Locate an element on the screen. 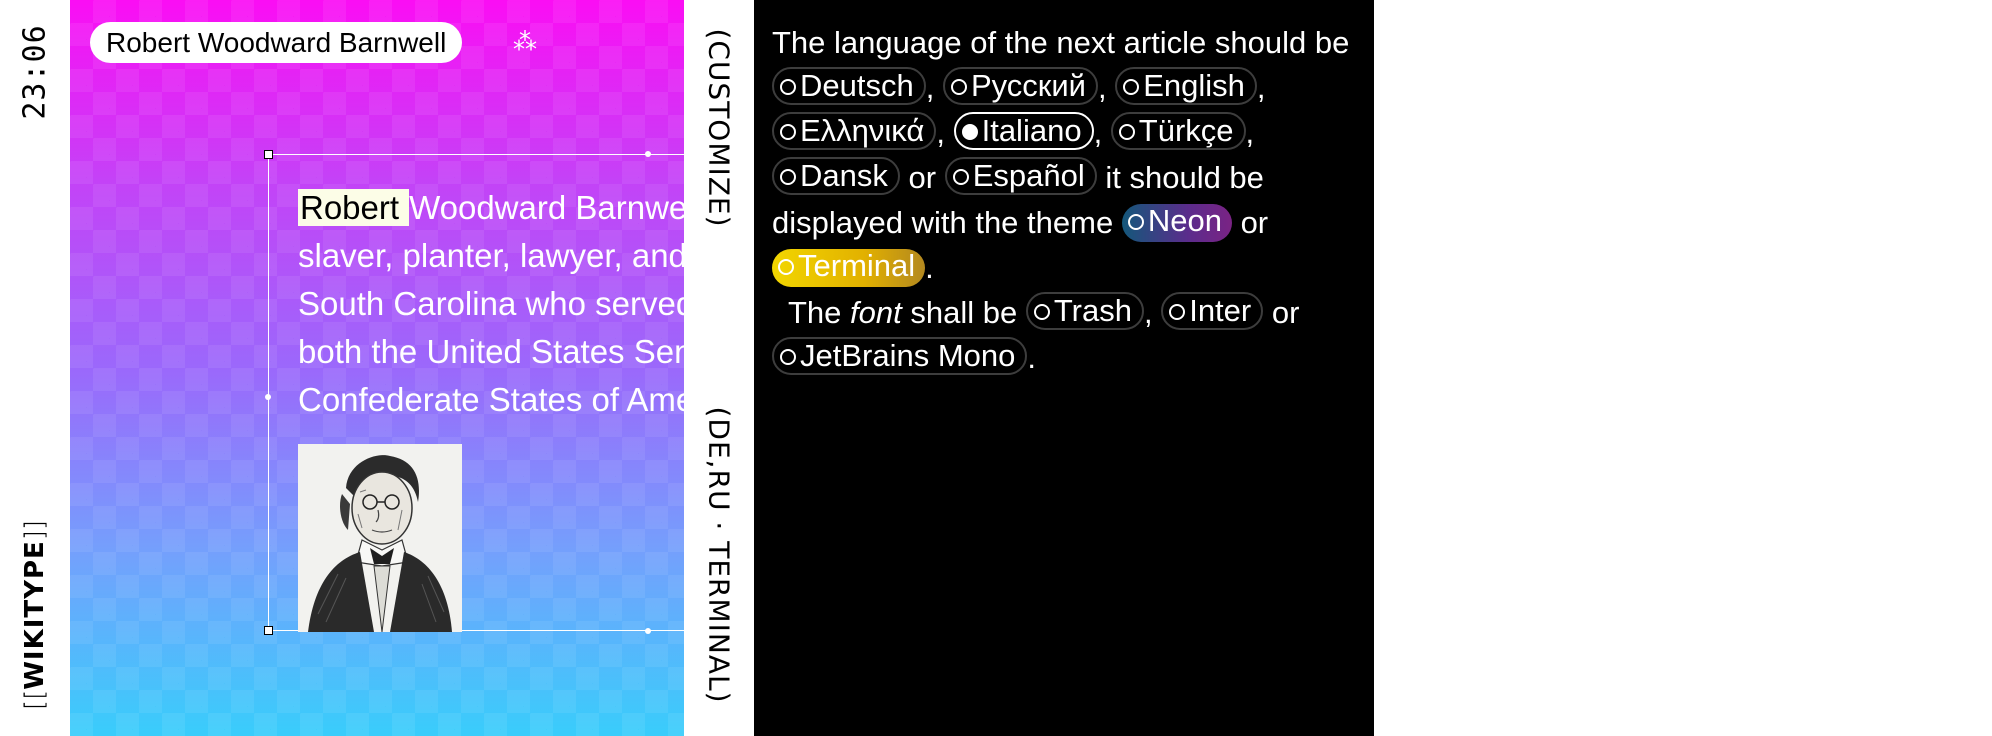 This screenshot has height=736, width=1992. font-option-trash: Trash is located at coordinates (1084, 311).